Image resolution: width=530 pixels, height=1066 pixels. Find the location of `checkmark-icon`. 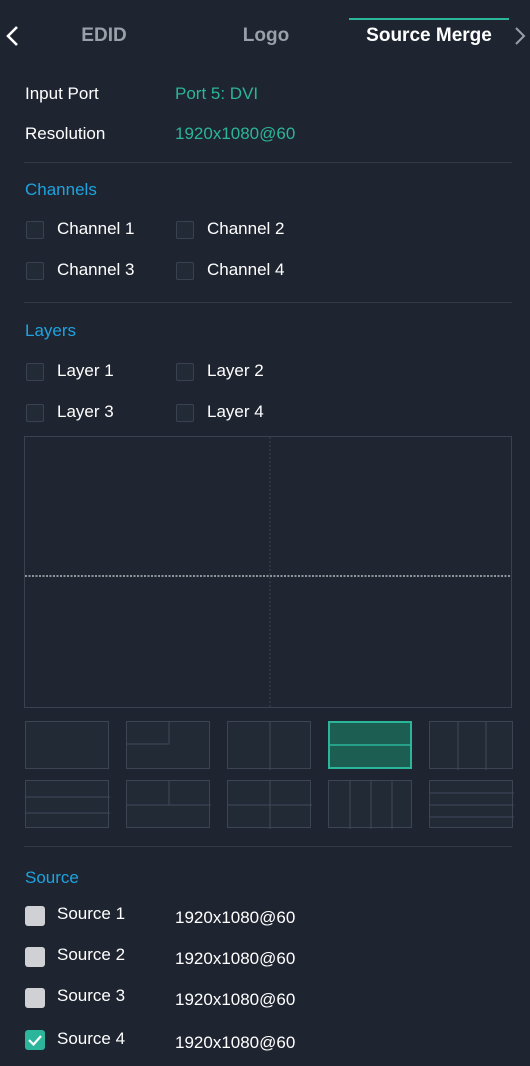

checkmark-icon is located at coordinates (35, 1041).